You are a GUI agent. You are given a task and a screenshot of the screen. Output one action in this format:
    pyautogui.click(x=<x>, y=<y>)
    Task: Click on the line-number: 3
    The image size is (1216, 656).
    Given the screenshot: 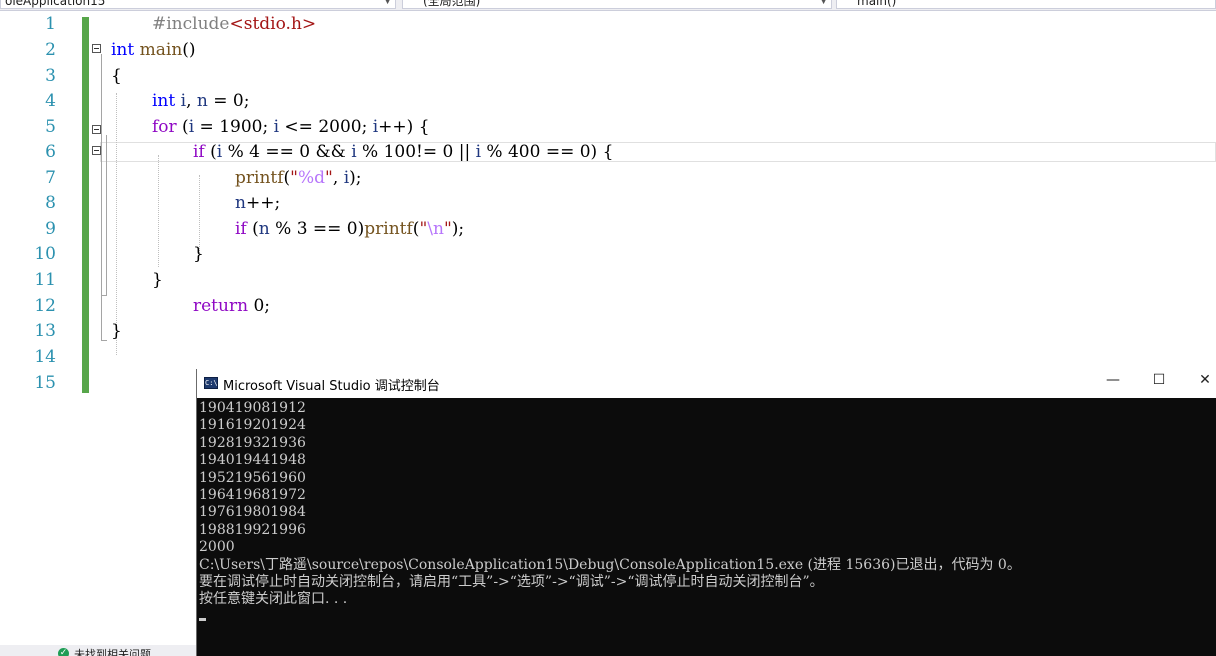 What is the action you would take?
    pyautogui.click(x=50, y=76)
    